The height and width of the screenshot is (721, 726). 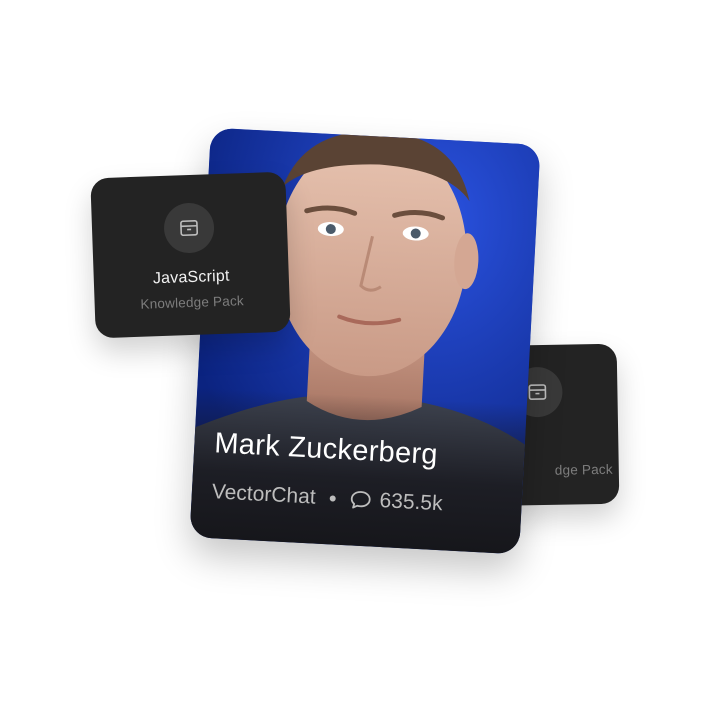 I want to click on chat-count: 635.5k, so click(x=411, y=502).